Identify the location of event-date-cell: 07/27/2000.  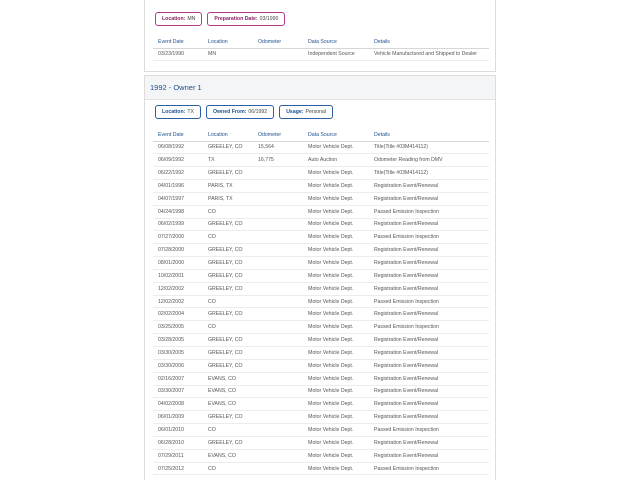
(178, 237).